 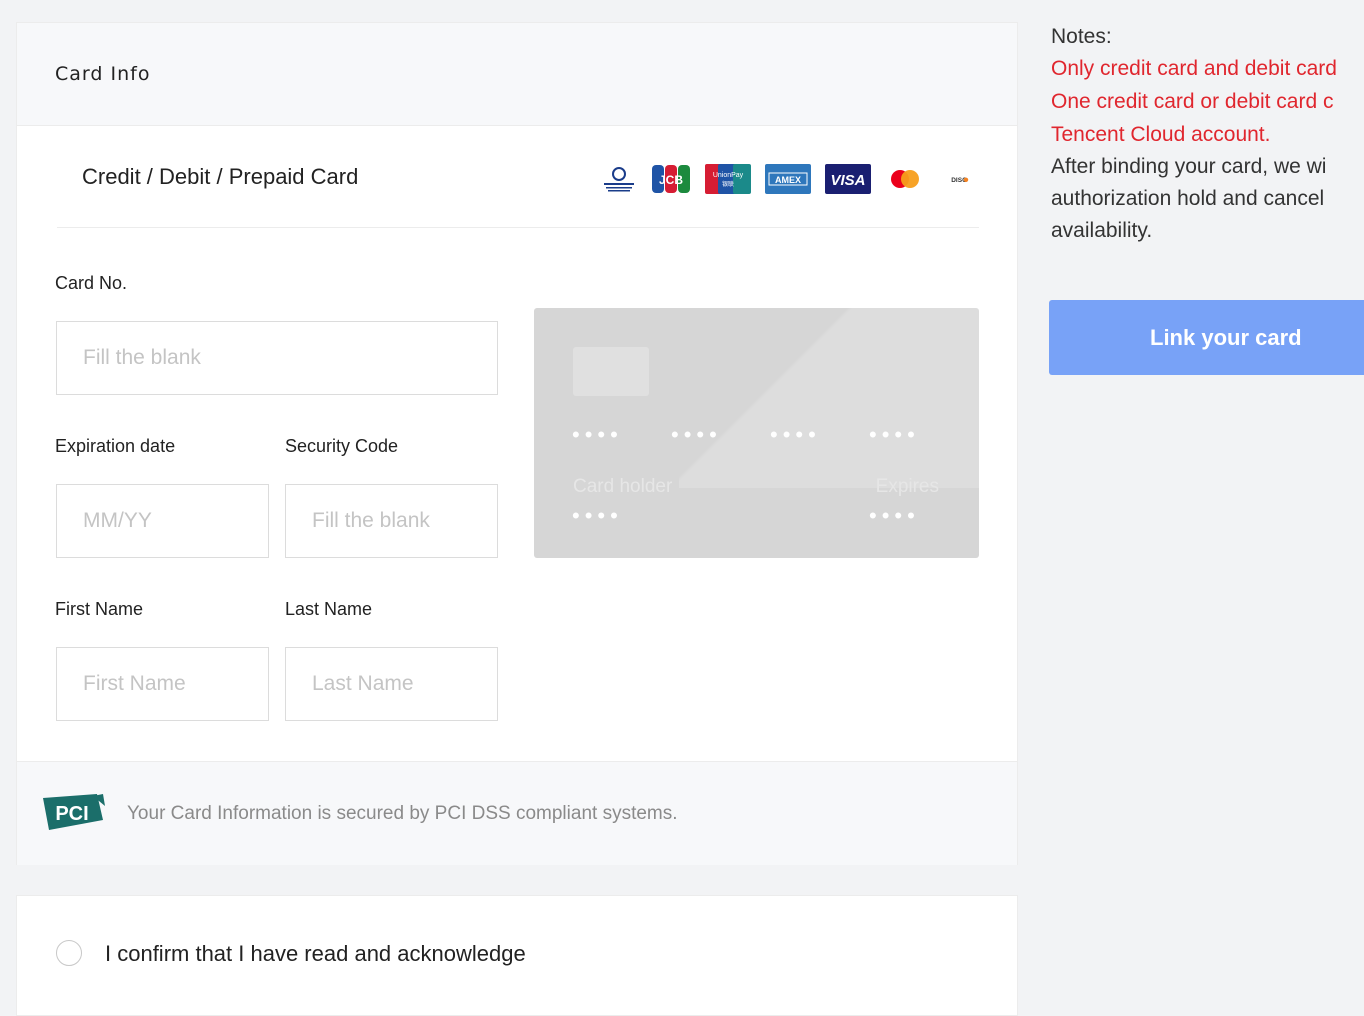 What do you see at coordinates (619, 179) in the screenshot?
I see `diners-club-icon` at bounding box center [619, 179].